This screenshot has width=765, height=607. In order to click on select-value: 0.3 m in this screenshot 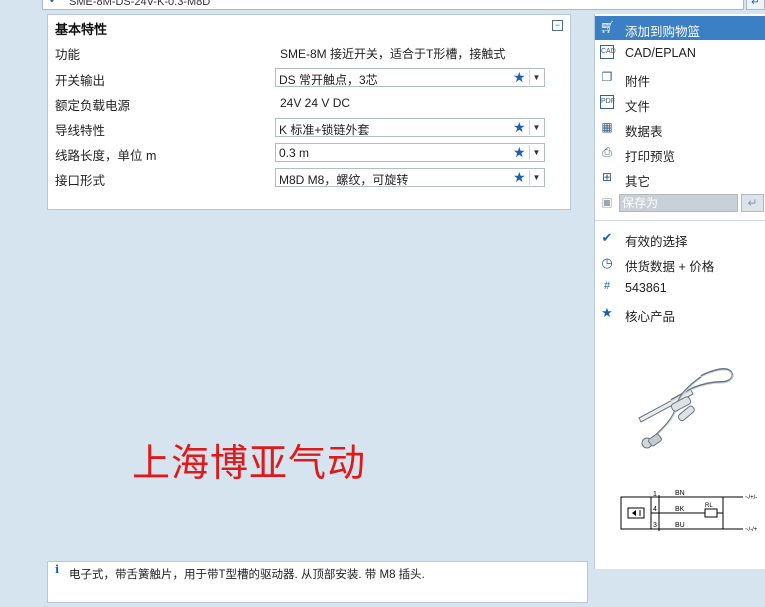, I will do `click(294, 153)`.